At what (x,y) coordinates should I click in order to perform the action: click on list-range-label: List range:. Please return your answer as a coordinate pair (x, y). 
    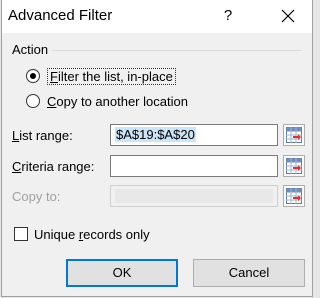
    Looking at the image, I should click on (42, 135).